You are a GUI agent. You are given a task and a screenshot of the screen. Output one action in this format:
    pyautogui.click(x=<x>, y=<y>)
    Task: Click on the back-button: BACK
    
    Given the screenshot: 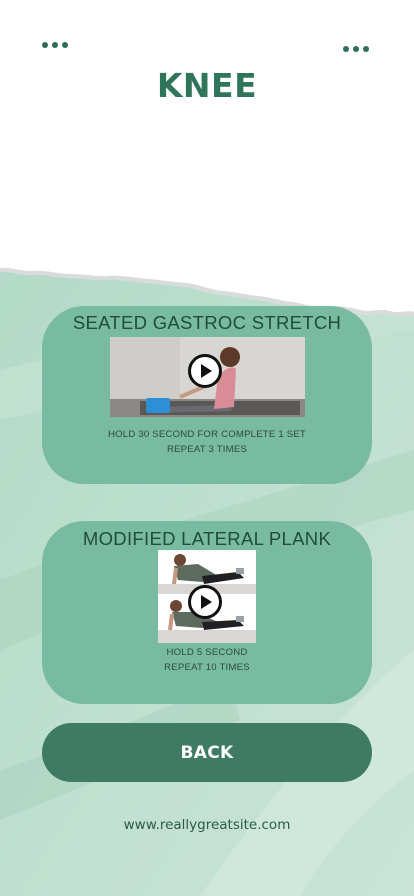 What is the action you would take?
    pyautogui.click(x=207, y=752)
    